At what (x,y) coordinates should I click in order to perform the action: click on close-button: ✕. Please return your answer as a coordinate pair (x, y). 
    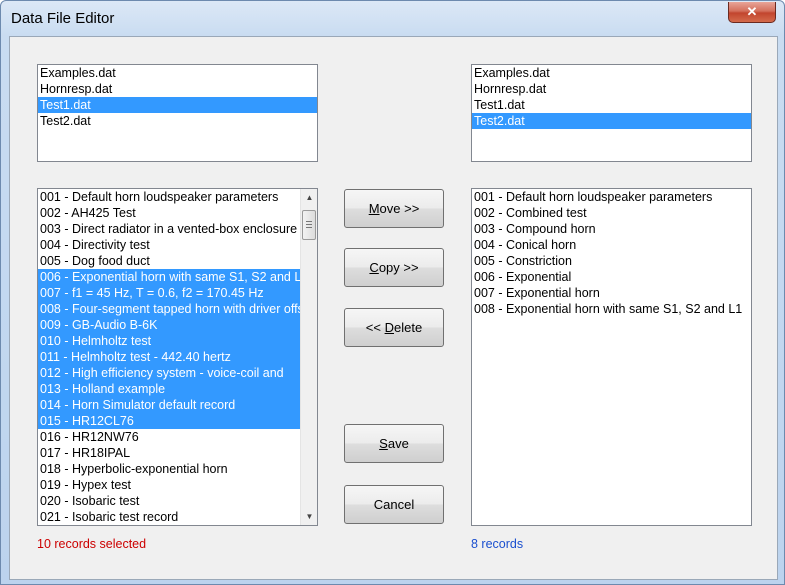
    Looking at the image, I should click on (752, 12).